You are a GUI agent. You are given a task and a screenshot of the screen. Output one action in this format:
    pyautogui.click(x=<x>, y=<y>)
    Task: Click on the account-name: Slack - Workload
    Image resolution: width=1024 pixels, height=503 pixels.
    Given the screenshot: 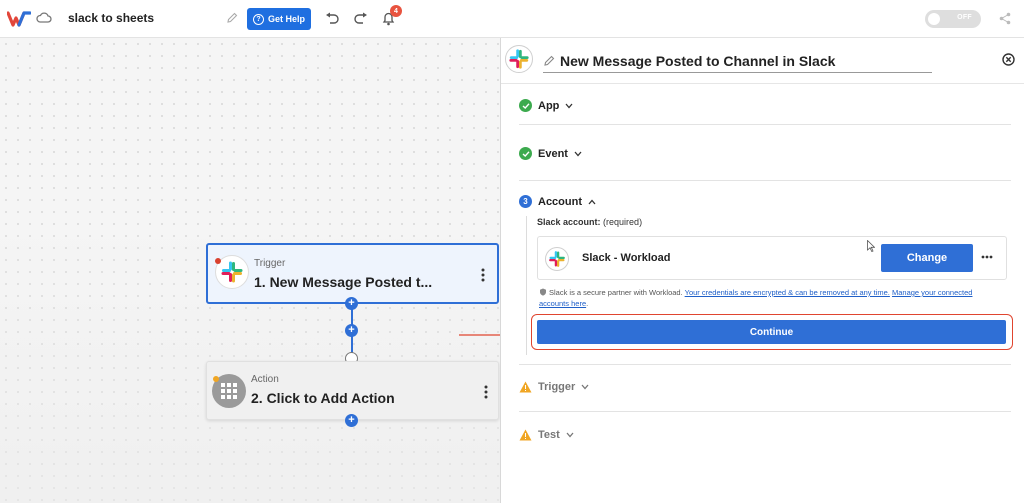 What is the action you would take?
    pyautogui.click(x=626, y=258)
    